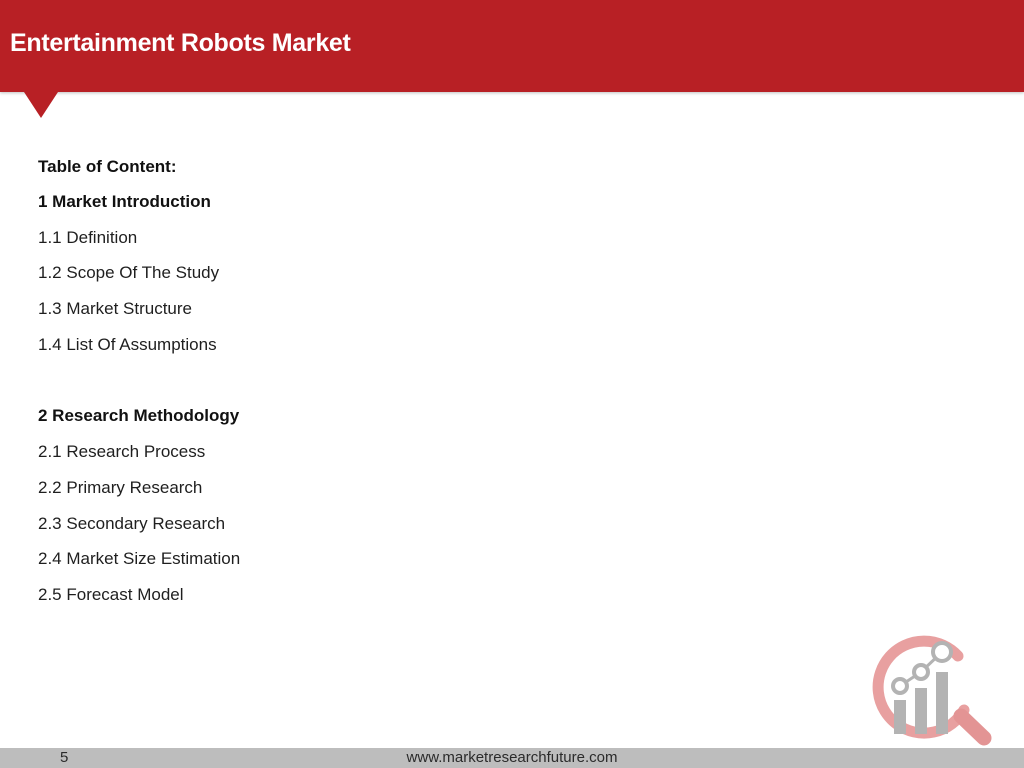  I want to click on toc-item: 2.5 Forecast Model, so click(111, 594).